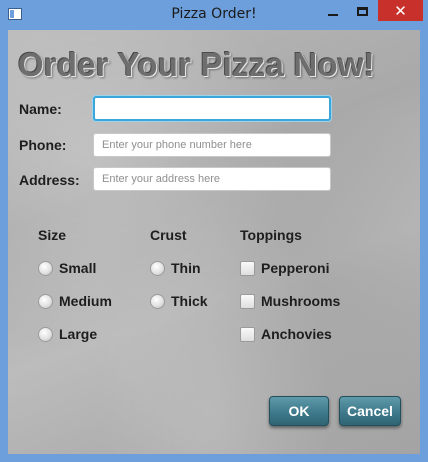  Describe the element at coordinates (301, 301) in the screenshot. I see `topping-option-label: Mushrooms` at that location.